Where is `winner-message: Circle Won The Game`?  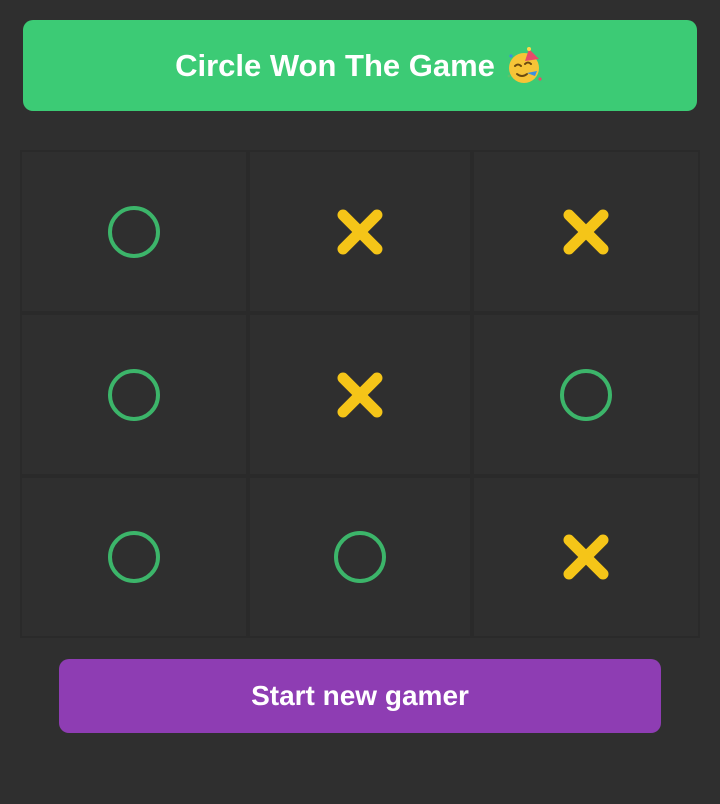
winner-message: Circle Won The Game is located at coordinates (335, 65).